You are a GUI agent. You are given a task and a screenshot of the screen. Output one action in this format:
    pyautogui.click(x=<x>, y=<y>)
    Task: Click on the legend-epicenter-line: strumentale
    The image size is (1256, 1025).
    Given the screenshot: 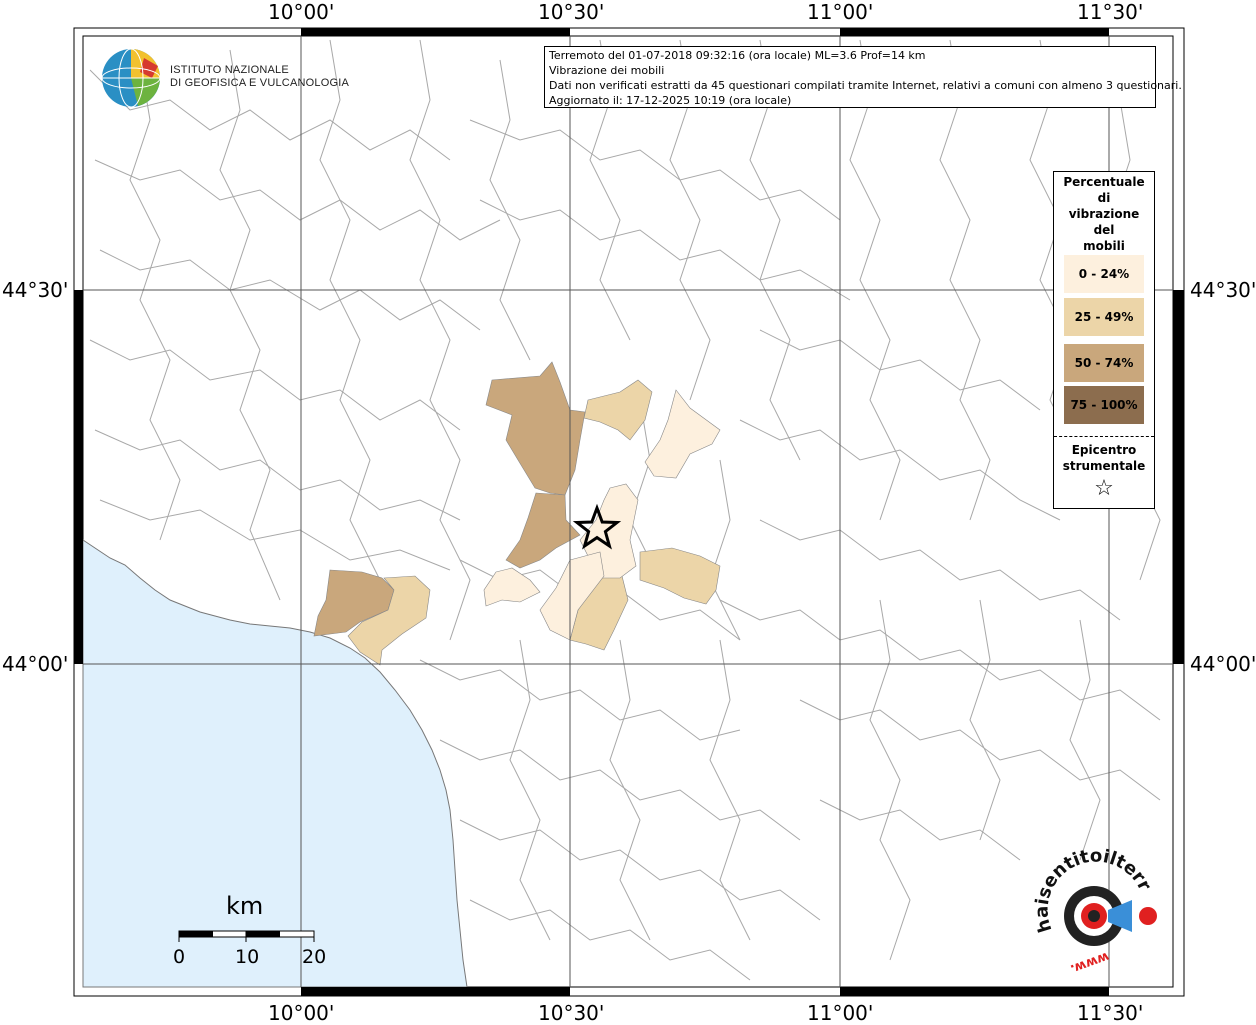 What is the action you would take?
    pyautogui.click(x=1104, y=466)
    